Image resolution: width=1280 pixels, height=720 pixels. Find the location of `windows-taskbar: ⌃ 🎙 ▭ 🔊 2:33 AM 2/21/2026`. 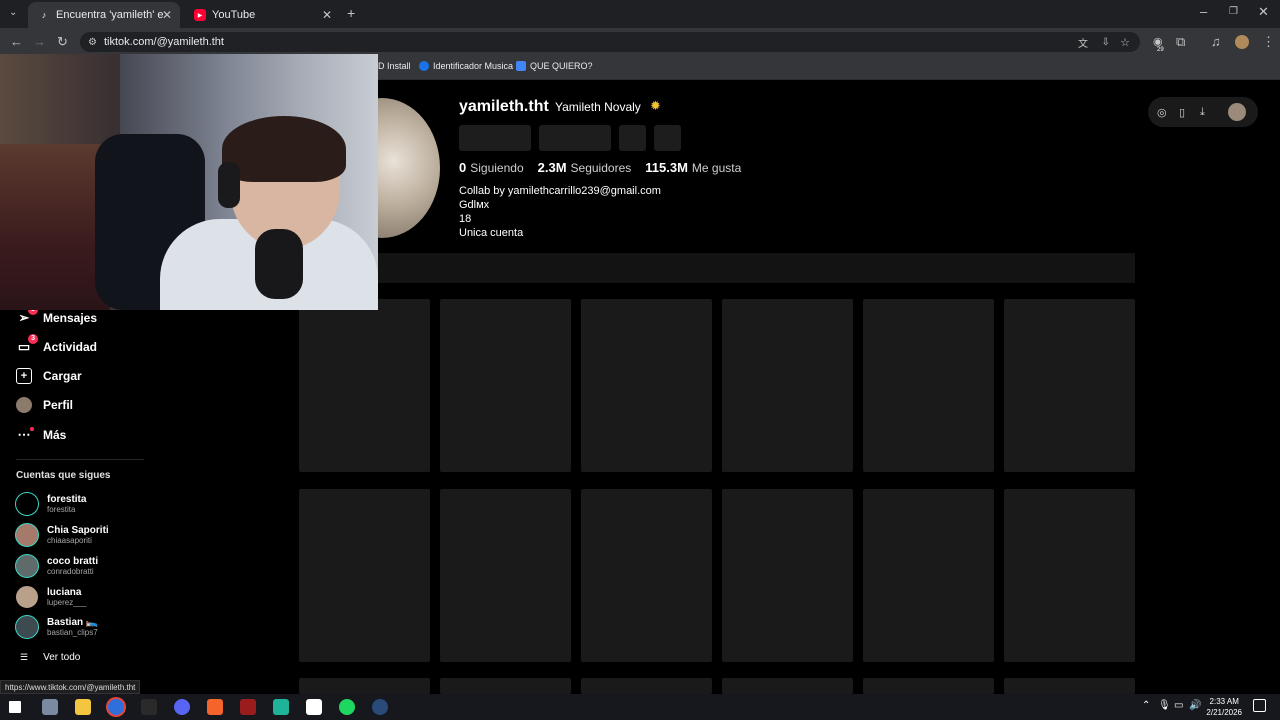

windows-taskbar: ⌃ 🎙 ▭ 🔊 2:33 AM 2/21/2026 is located at coordinates (640, 707).